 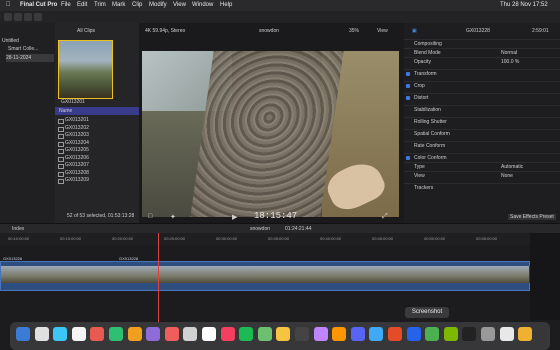 I want to click on list-item: GX013207, so click(x=97, y=166).